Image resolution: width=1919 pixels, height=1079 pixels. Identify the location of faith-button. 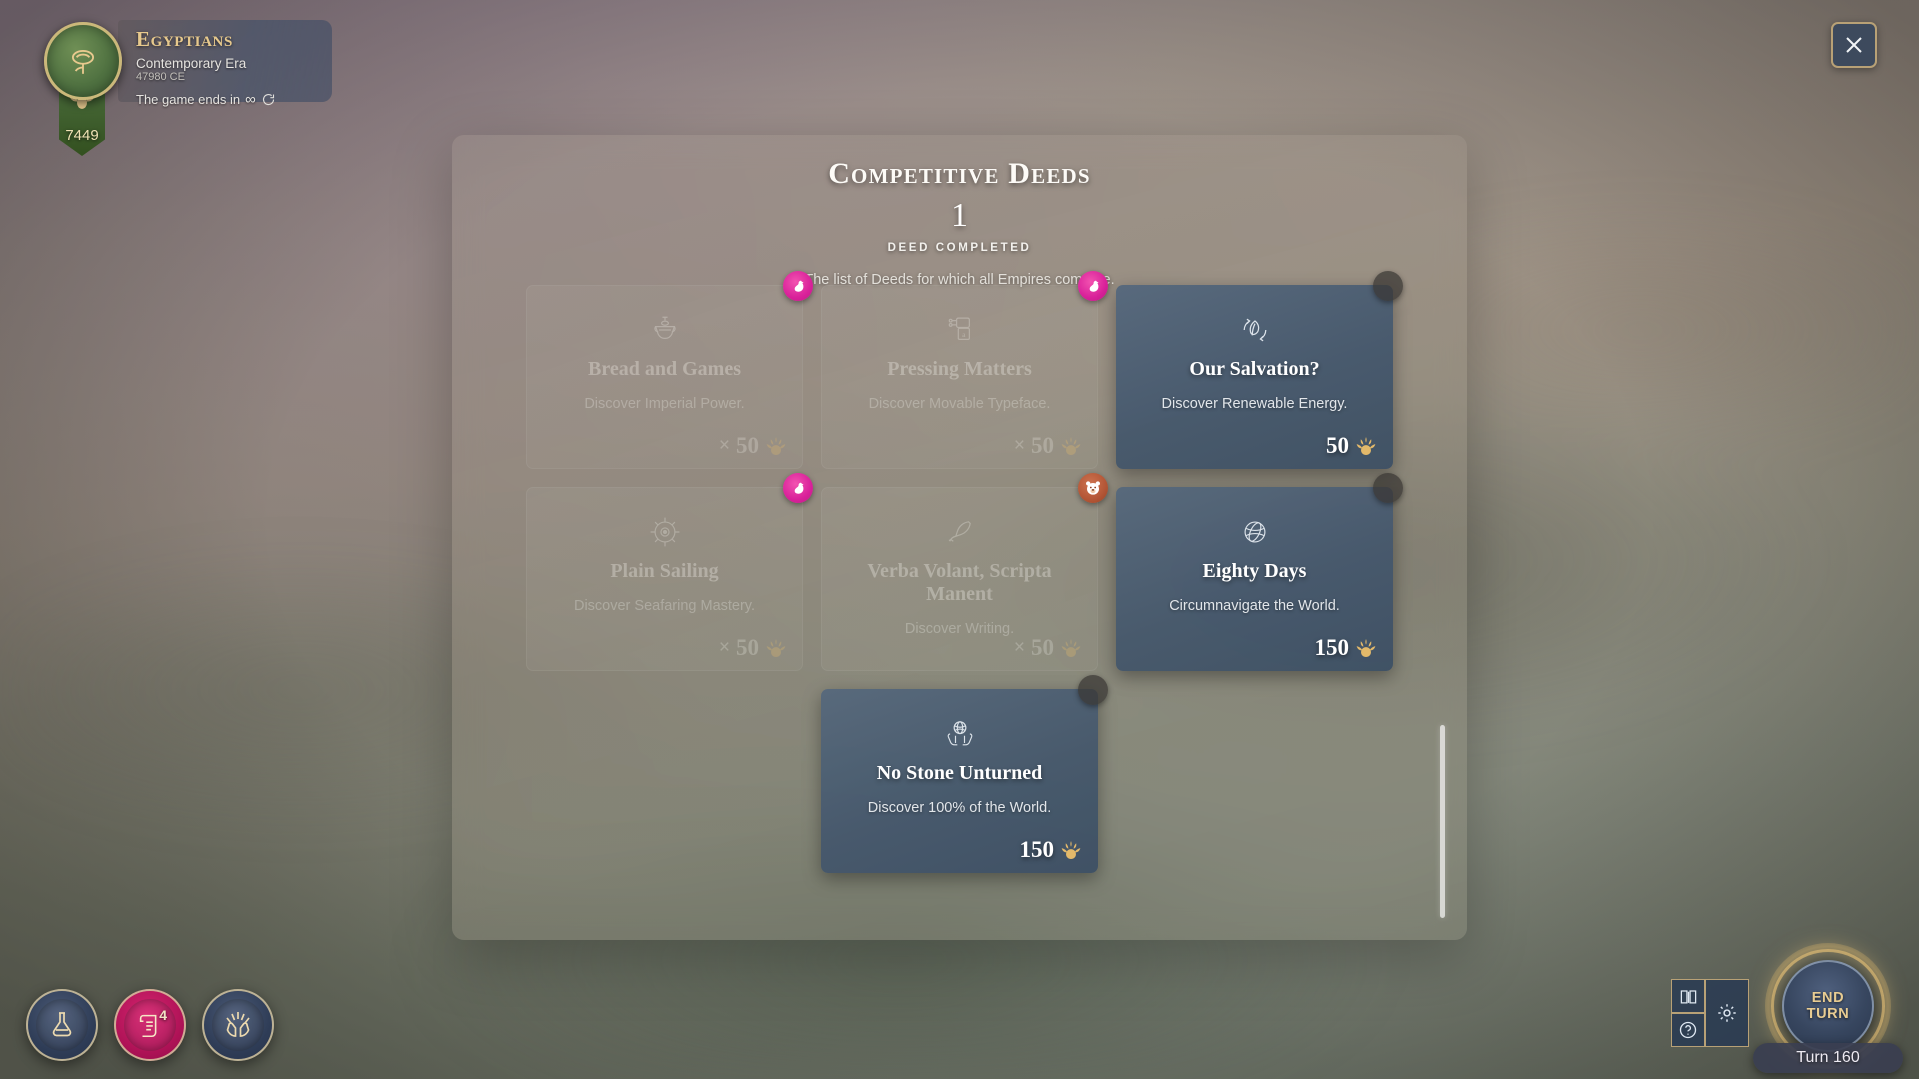
(238, 1025).